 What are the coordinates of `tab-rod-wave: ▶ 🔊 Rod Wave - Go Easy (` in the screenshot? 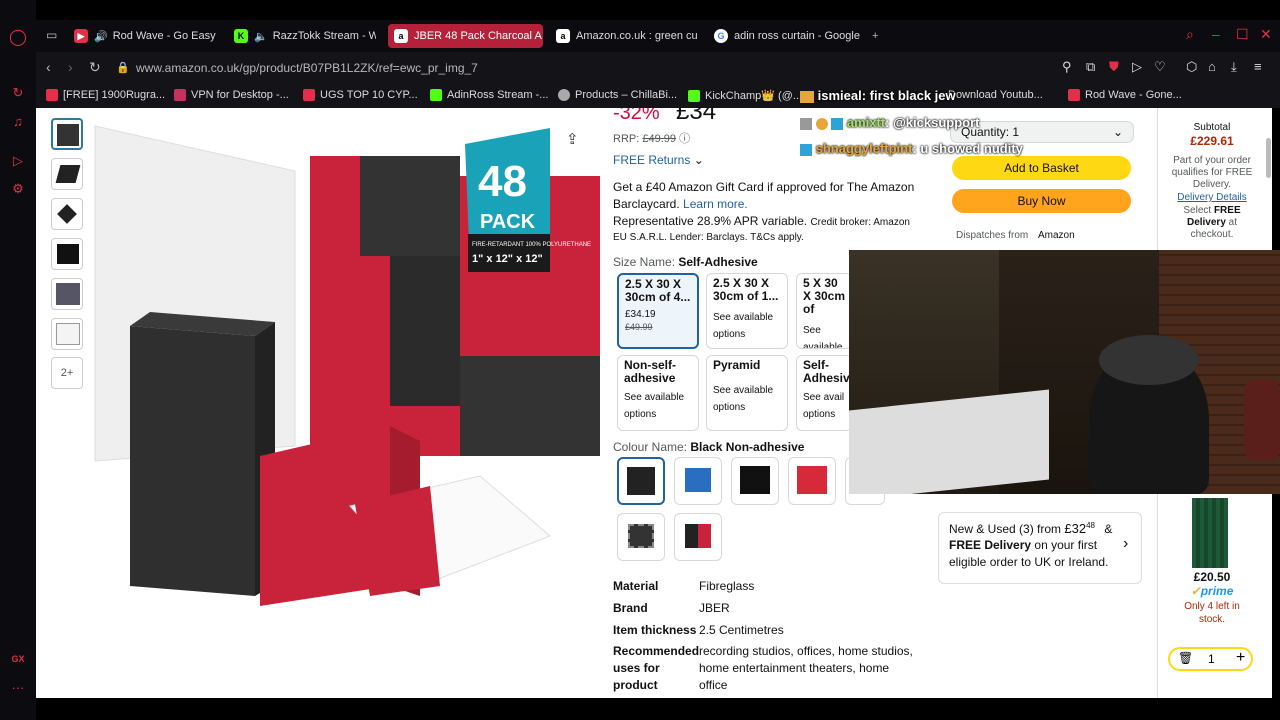 It's located at (142, 36).